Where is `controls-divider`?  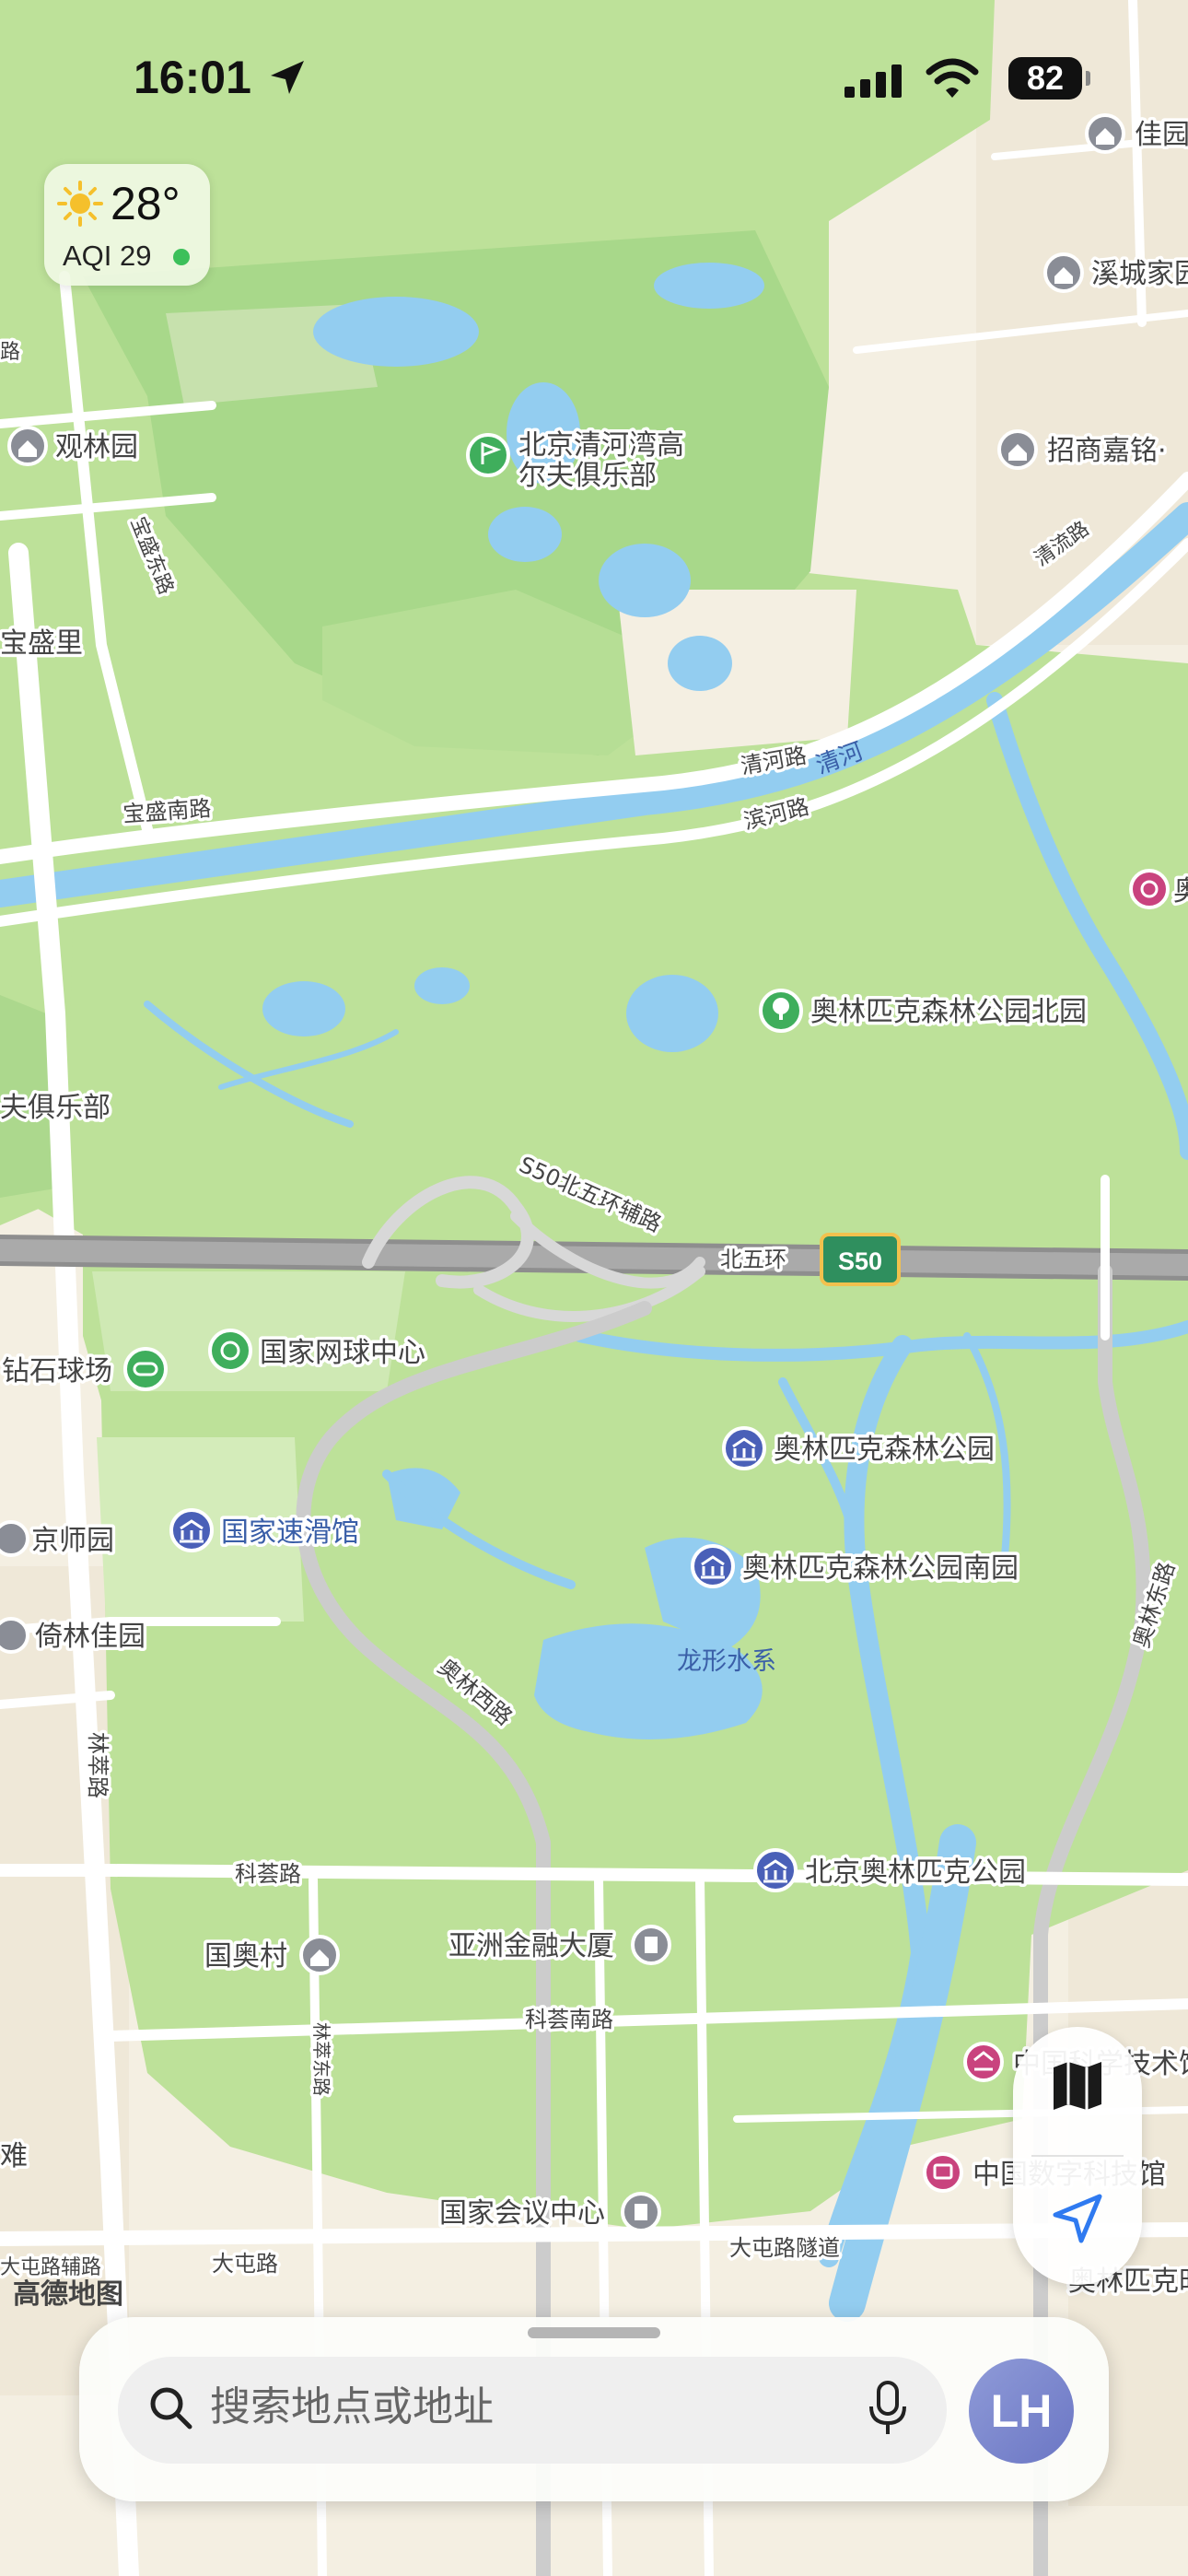
controls-divider is located at coordinates (1077, 2156).